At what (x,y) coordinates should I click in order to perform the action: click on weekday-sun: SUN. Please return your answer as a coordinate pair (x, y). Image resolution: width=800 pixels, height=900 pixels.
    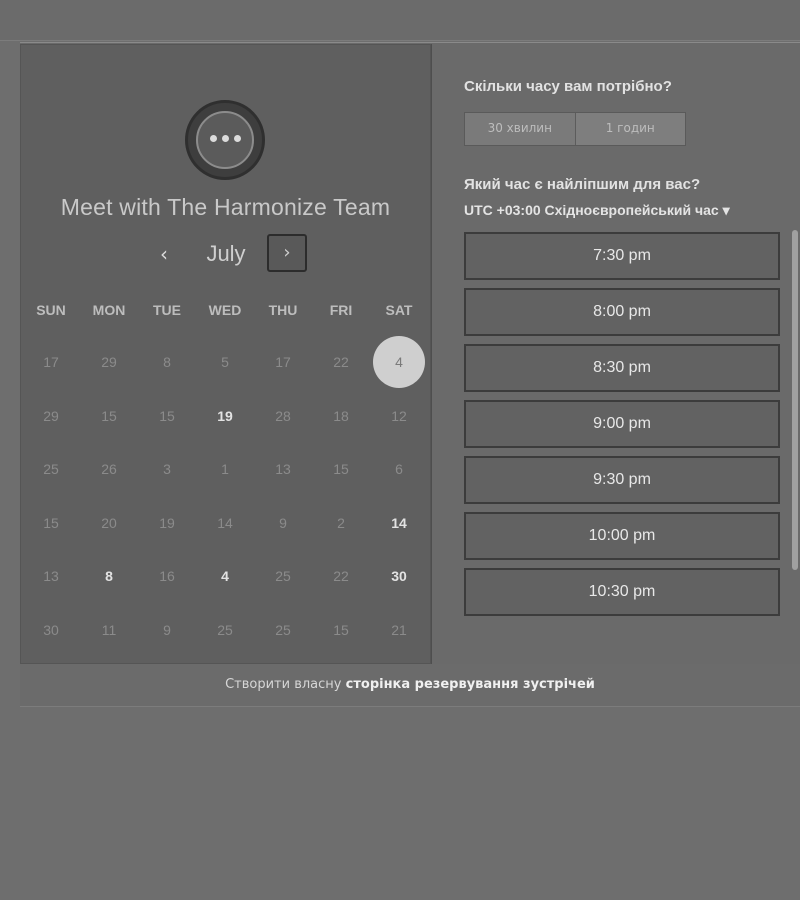
    Looking at the image, I should click on (51, 310).